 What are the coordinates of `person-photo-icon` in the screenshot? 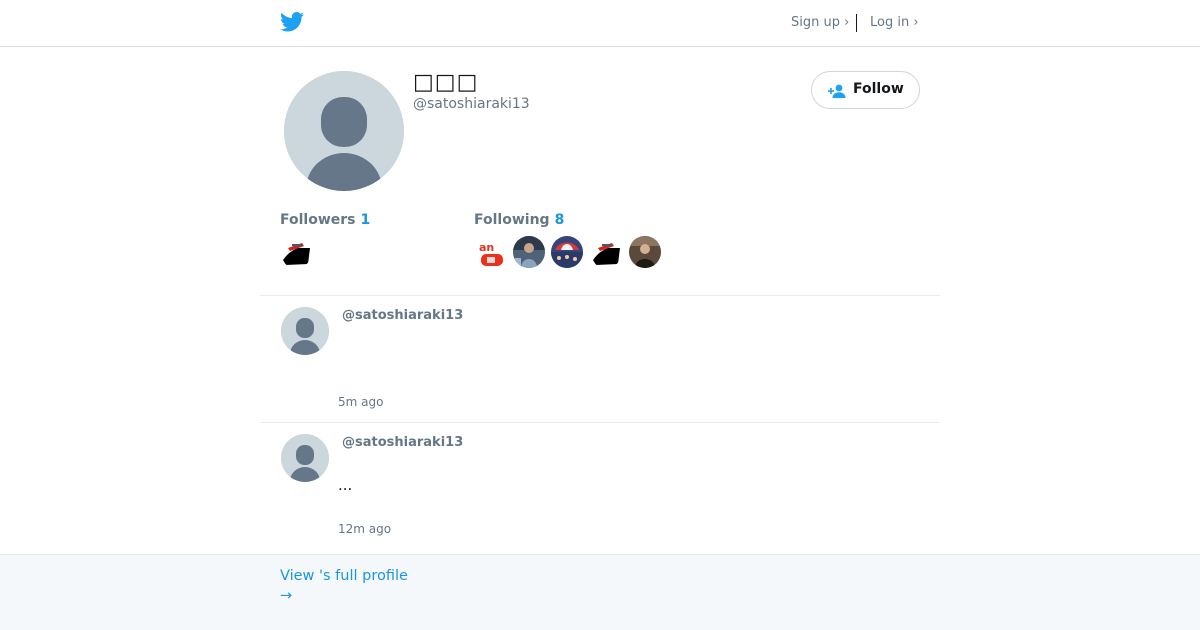 It's located at (645, 252).